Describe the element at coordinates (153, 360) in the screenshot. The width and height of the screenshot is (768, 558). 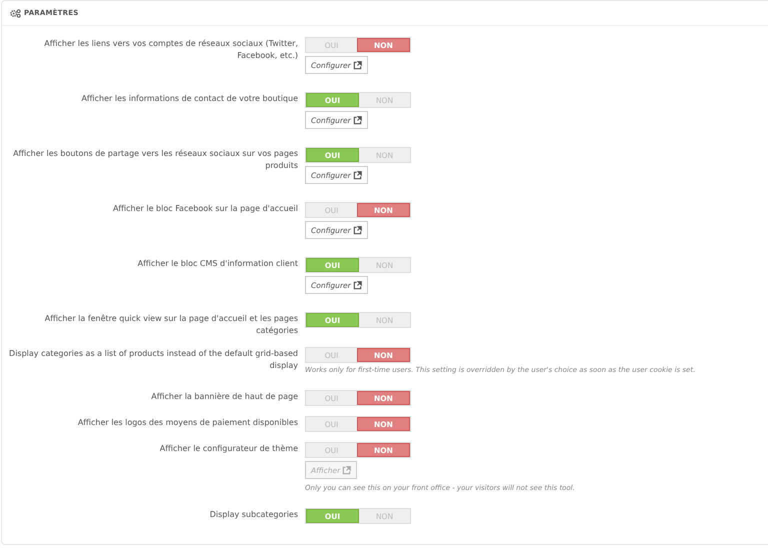
I see `setting-label: Display categories as a list of products instead of the default grid-based display` at that location.